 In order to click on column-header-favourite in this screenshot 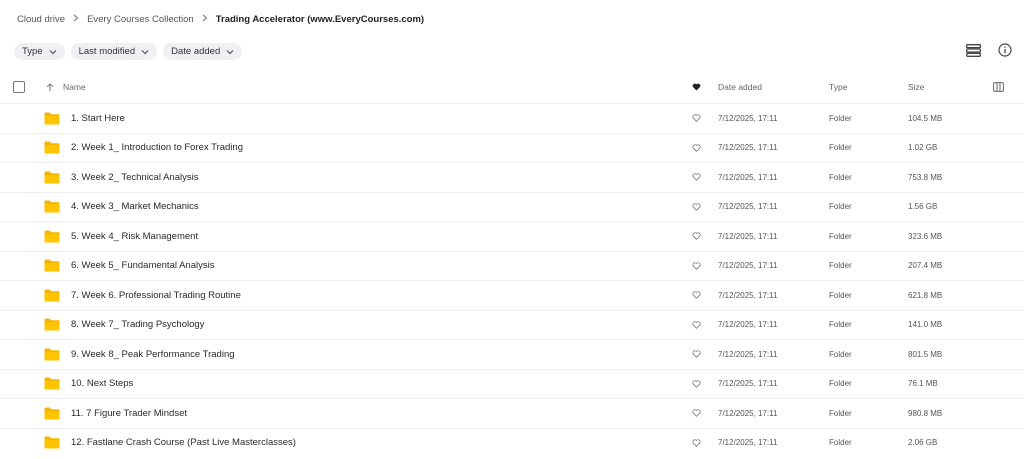, I will do `click(696, 87)`.